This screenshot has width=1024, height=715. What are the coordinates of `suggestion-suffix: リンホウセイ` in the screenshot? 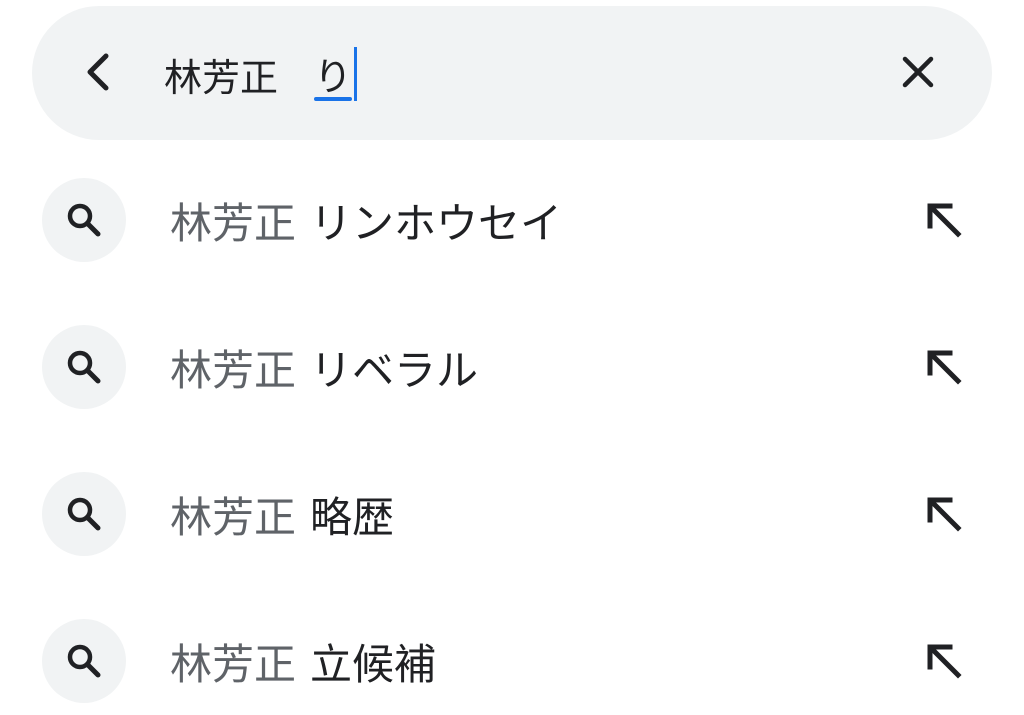 It's located at (436, 223).